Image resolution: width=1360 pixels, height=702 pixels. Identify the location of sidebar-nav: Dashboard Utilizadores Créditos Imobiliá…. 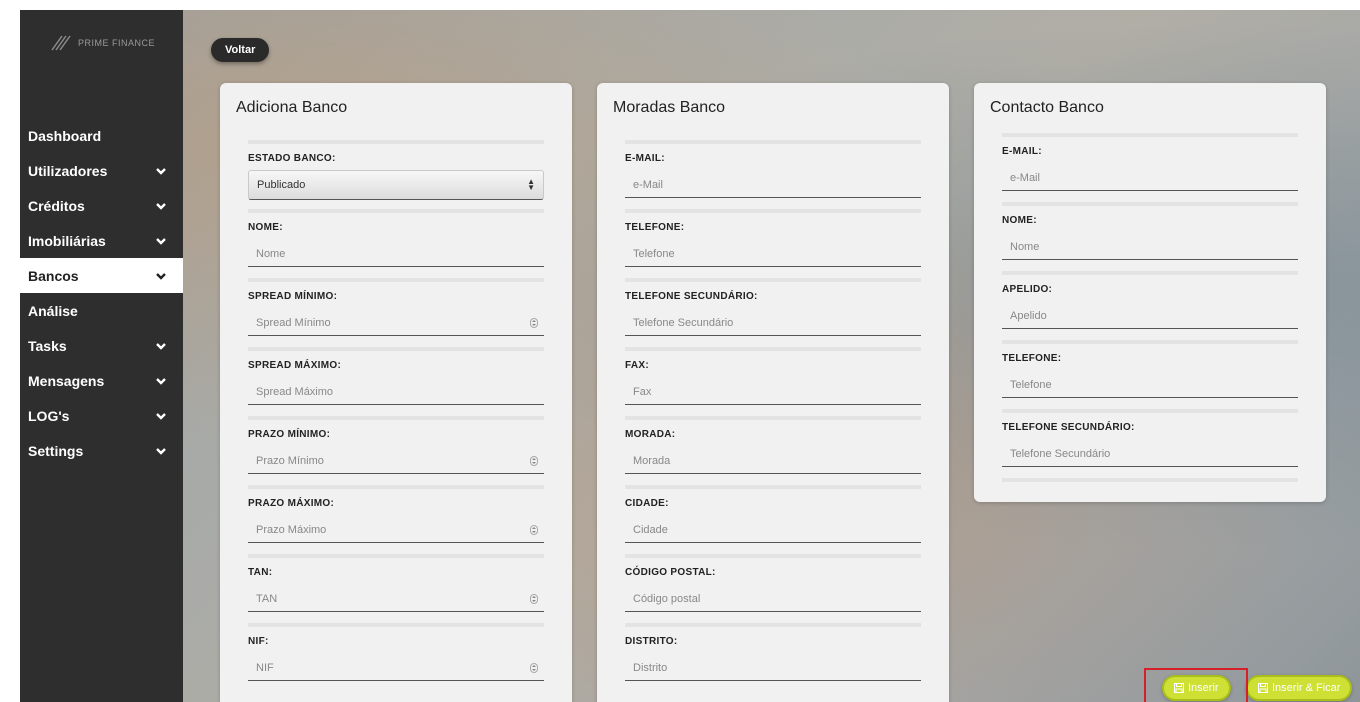
(101, 293).